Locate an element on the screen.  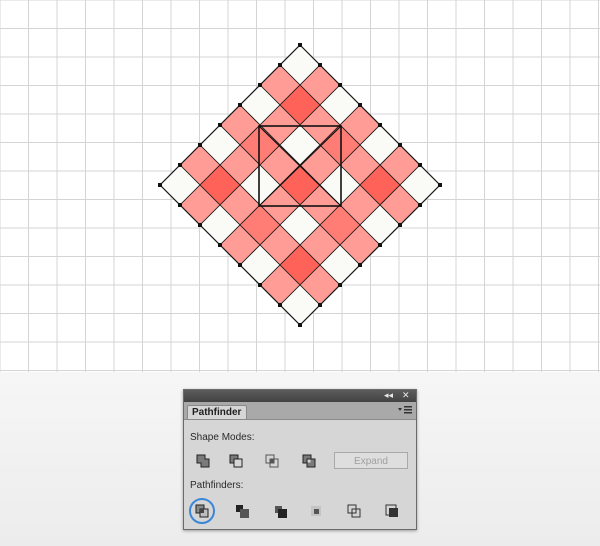
trim-icon is located at coordinates (242, 511).